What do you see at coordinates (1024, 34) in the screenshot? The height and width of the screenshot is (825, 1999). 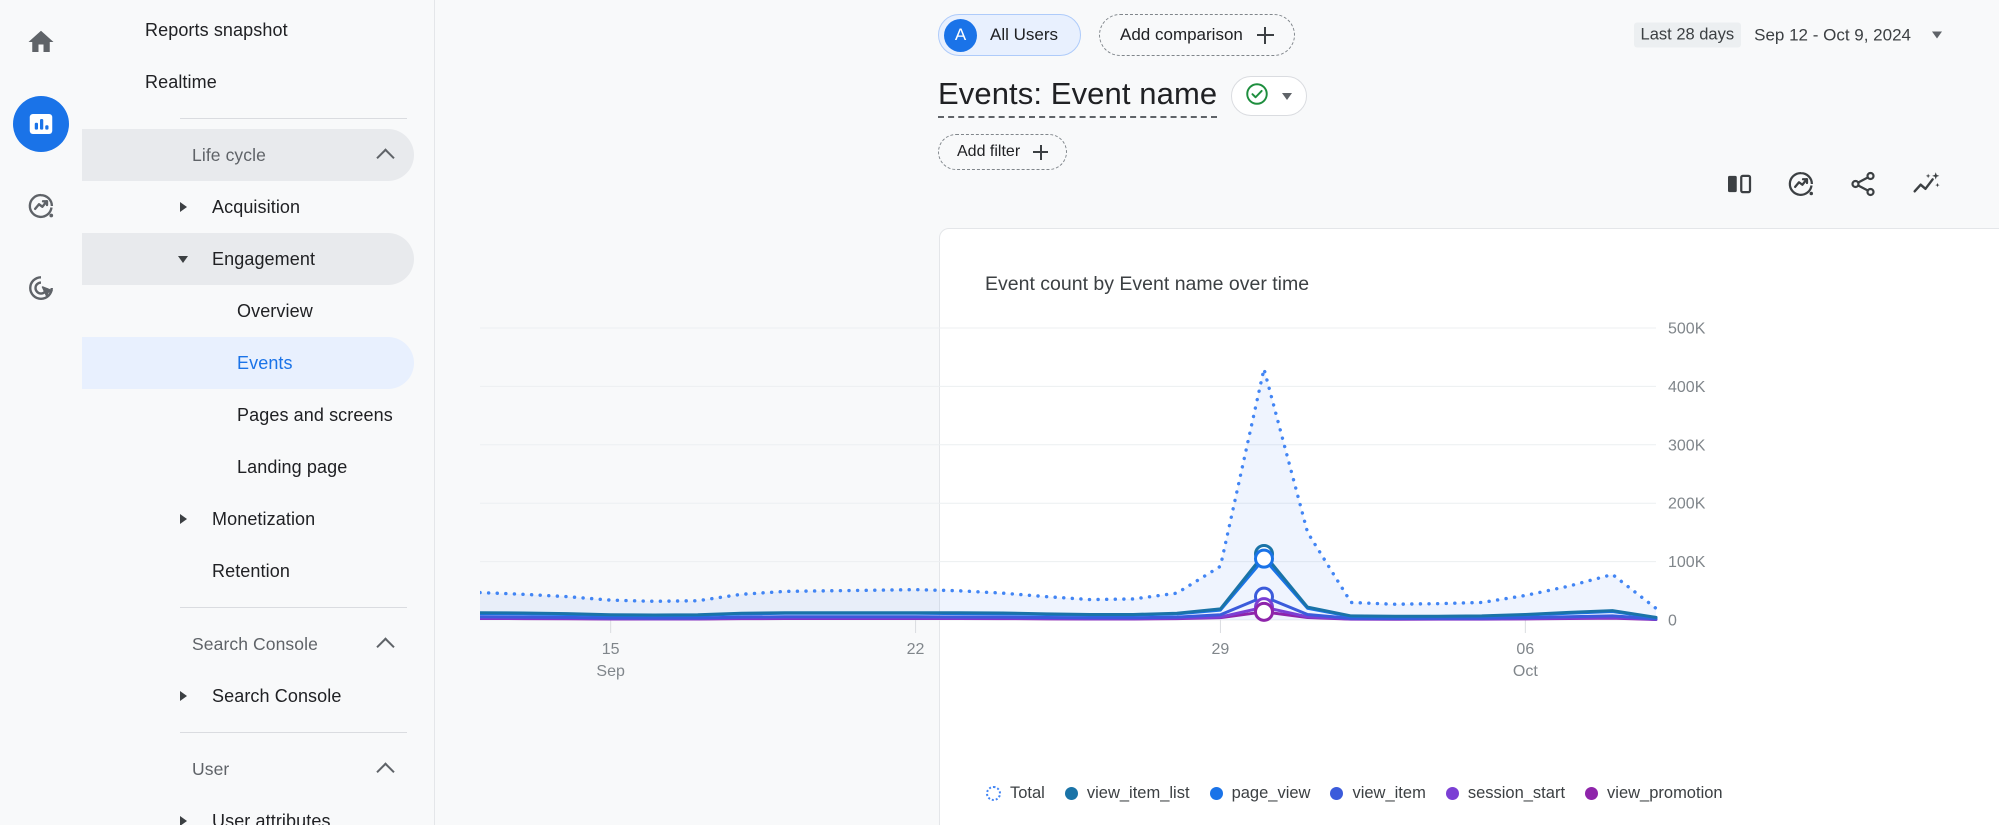 I see `audience-chip-label: All Users` at bounding box center [1024, 34].